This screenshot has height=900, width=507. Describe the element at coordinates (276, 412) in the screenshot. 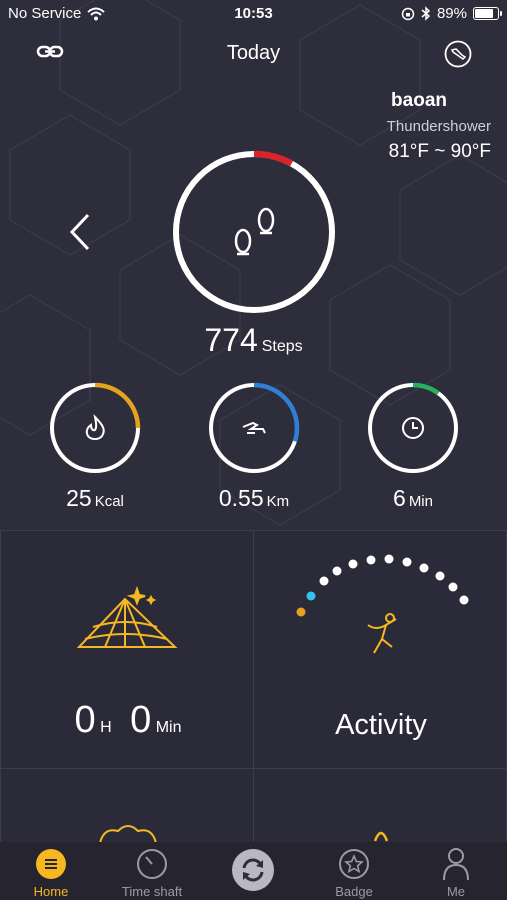

I see `distance-progress-arc` at that location.